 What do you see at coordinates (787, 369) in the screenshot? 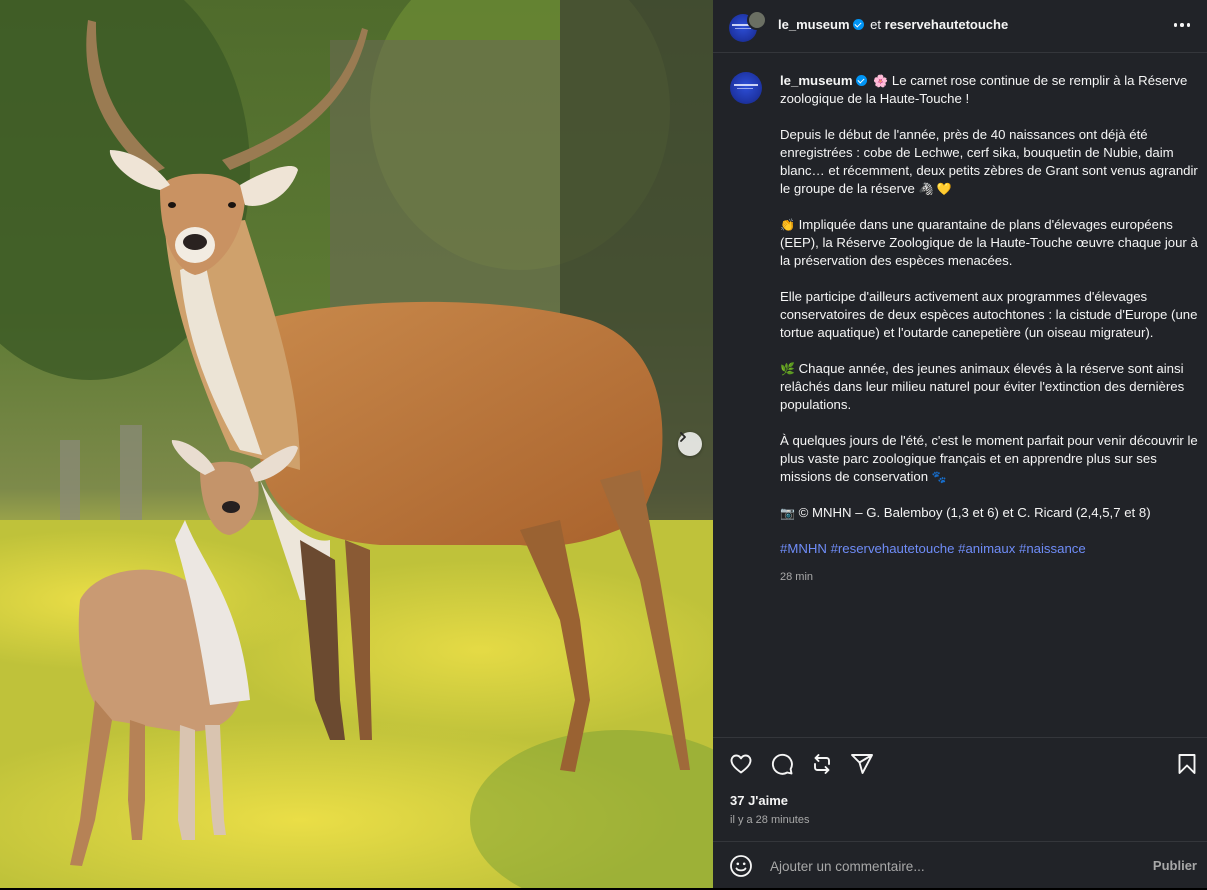
I see `herb-emoji: 🌿` at bounding box center [787, 369].